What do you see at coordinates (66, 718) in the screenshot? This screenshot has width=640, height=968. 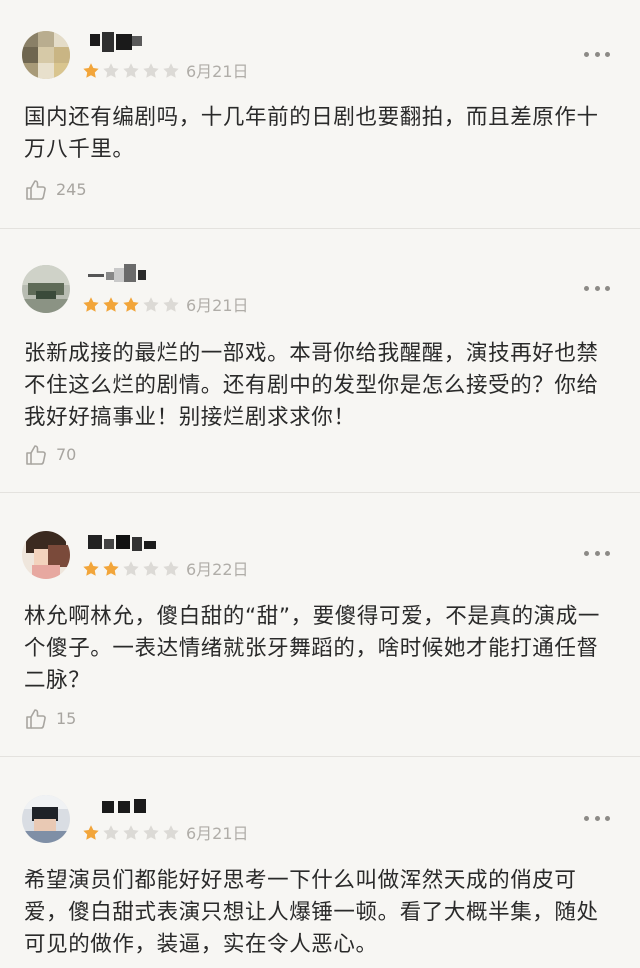 I see `like-count: 15` at bounding box center [66, 718].